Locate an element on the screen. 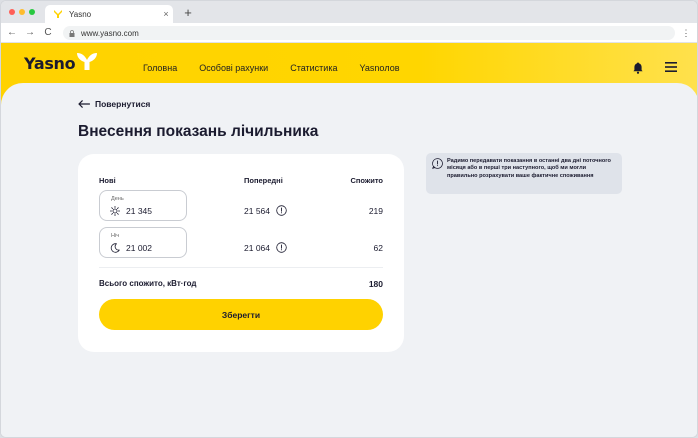  yasno-favicon-icon is located at coordinates (58, 14).